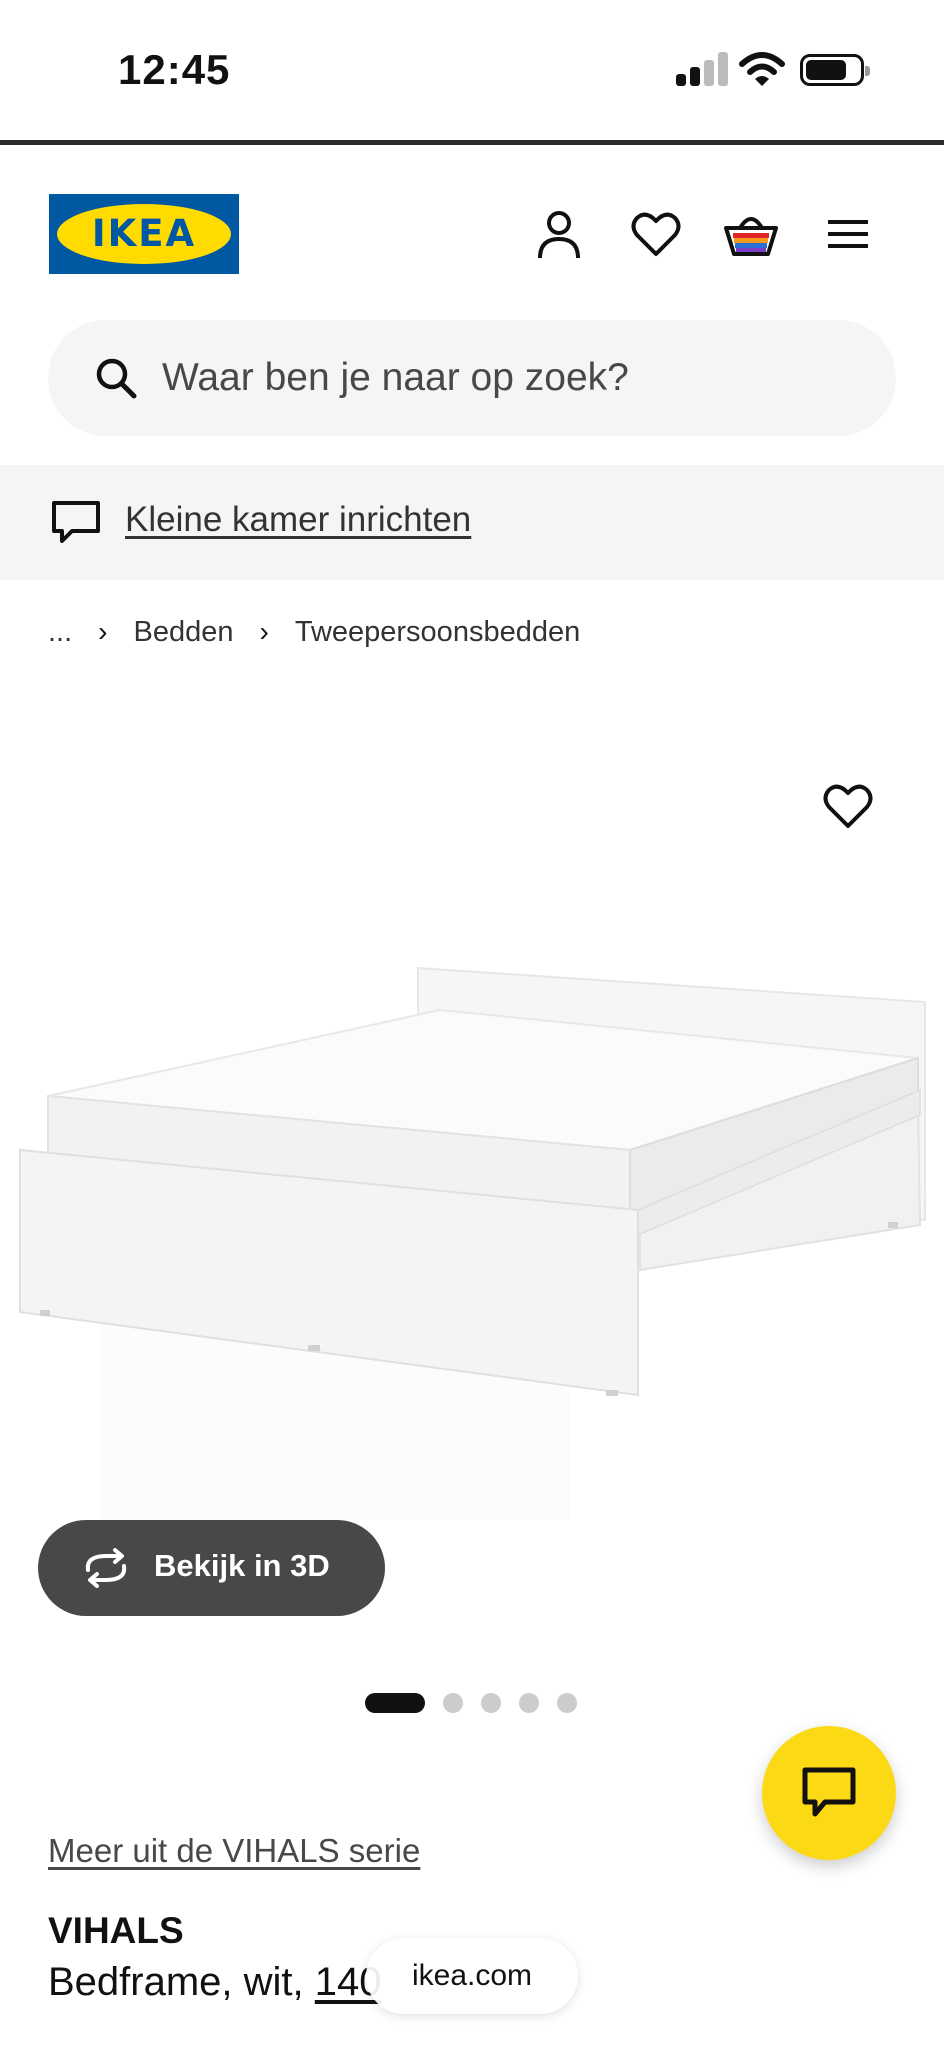 This screenshot has width=944, height=2048. I want to click on view-in-3d-button: Bekijk in 3D, so click(211, 1568).